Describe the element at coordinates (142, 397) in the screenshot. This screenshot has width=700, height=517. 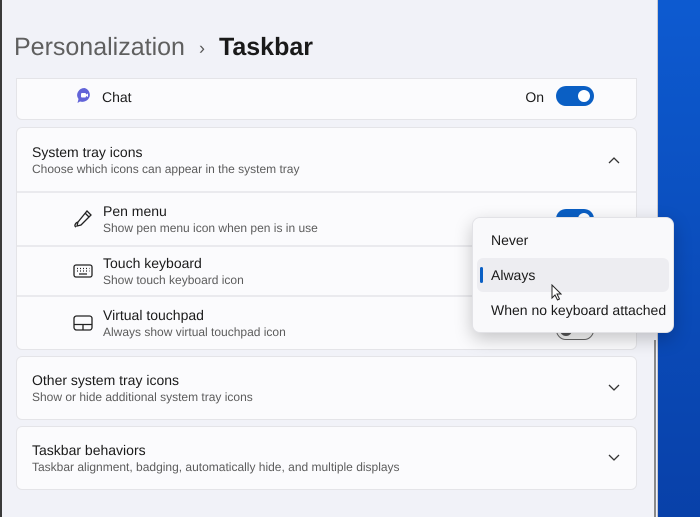
I see `section-description: Show or hide additional system tray icons` at that location.